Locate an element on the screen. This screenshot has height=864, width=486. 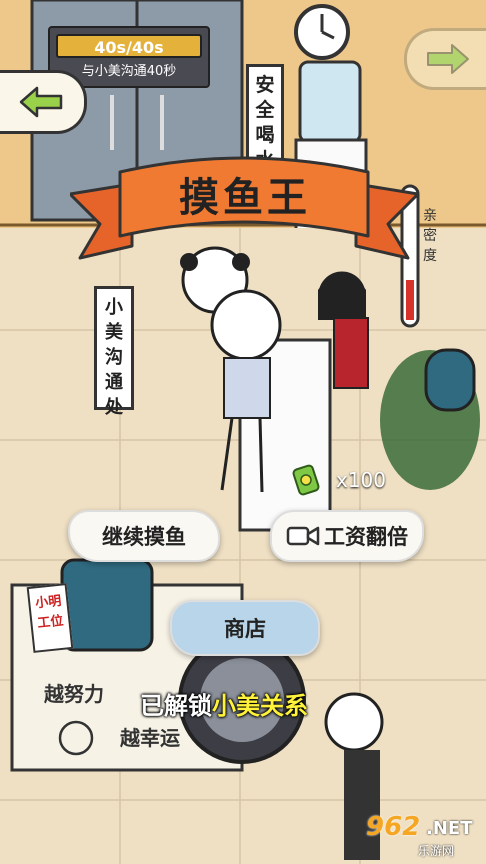
timer-progress-bar: 40s/40s is located at coordinates (129, 46).